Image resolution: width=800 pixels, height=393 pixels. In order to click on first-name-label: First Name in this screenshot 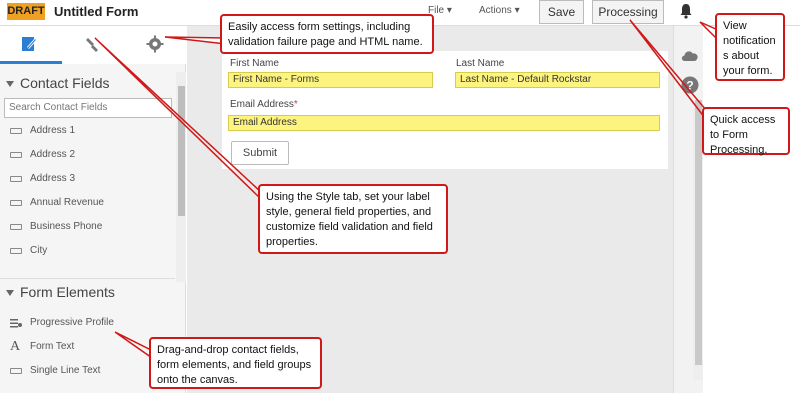, I will do `click(254, 63)`.